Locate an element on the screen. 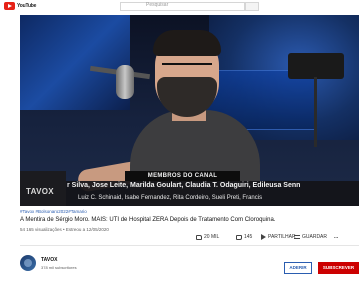 The height and width of the screenshot is (282, 359). search-placeholder: Pesquisar is located at coordinates (157, 5).